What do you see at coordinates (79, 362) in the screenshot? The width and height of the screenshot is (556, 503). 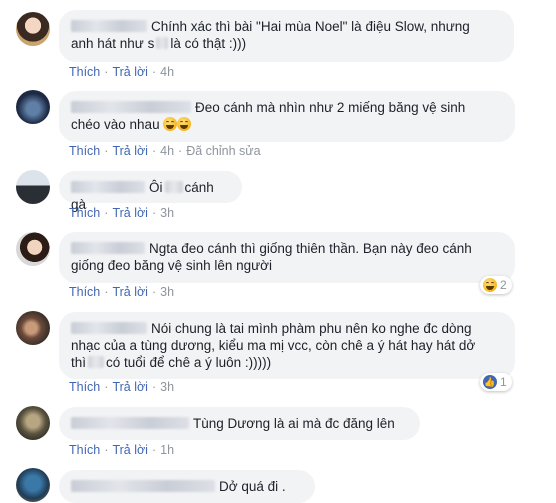 I see `comment-text: thì` at bounding box center [79, 362].